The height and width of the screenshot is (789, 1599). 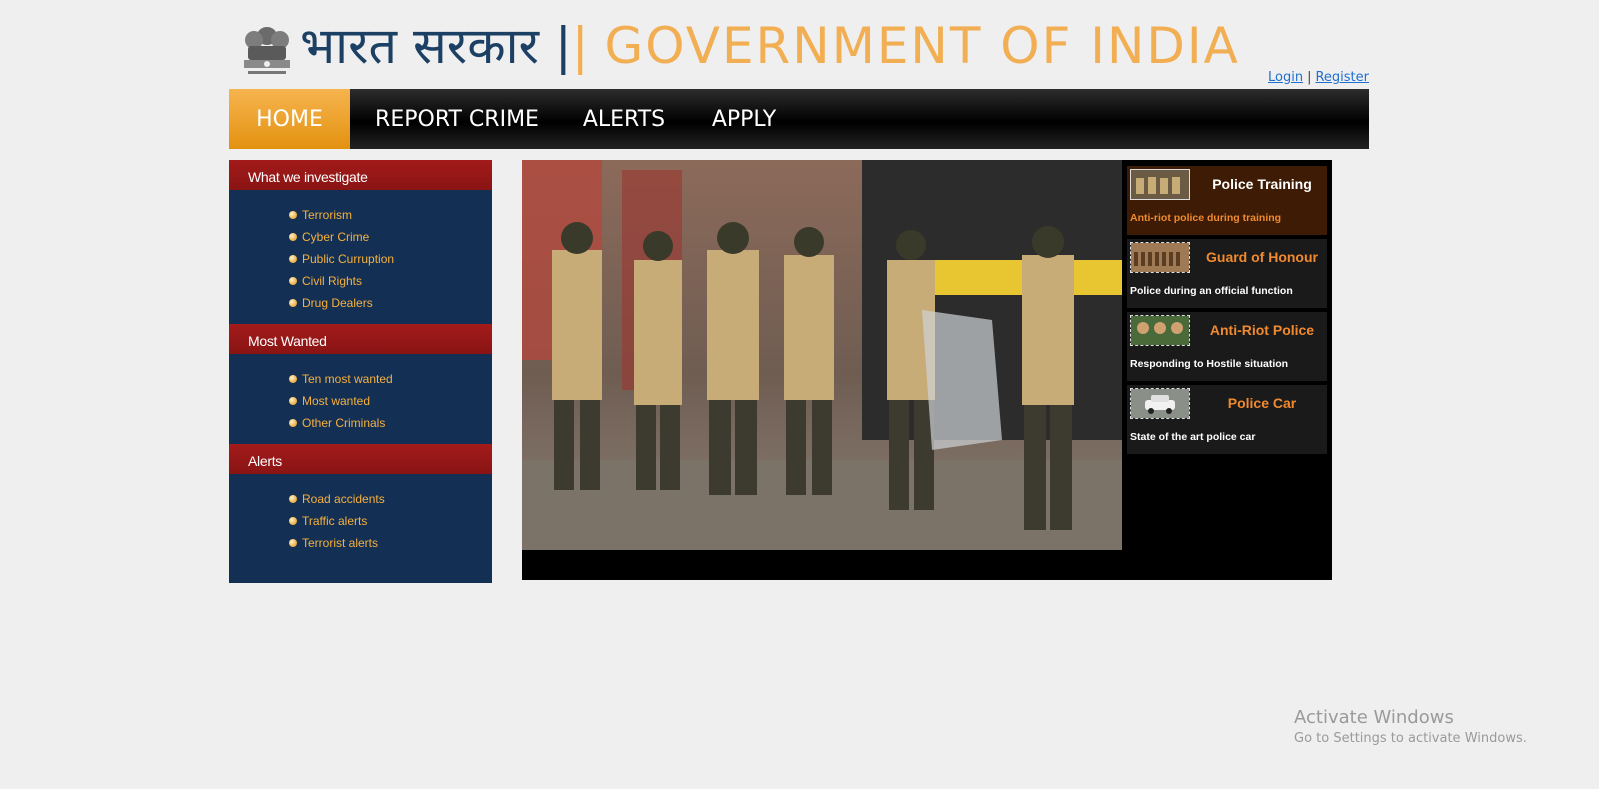 I want to click on link-label: Most wanted, so click(x=336, y=401).